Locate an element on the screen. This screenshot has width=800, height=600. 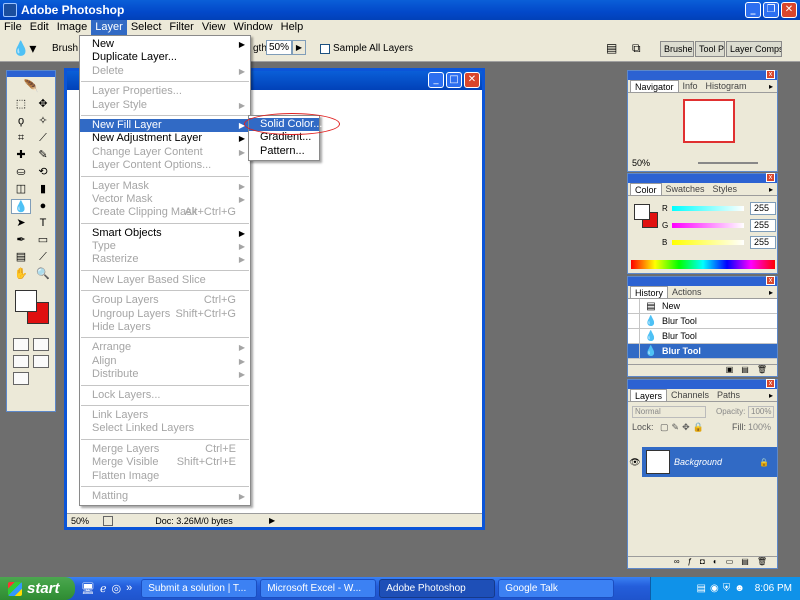
color-foreground-swatch is located at coordinates (642, 212).